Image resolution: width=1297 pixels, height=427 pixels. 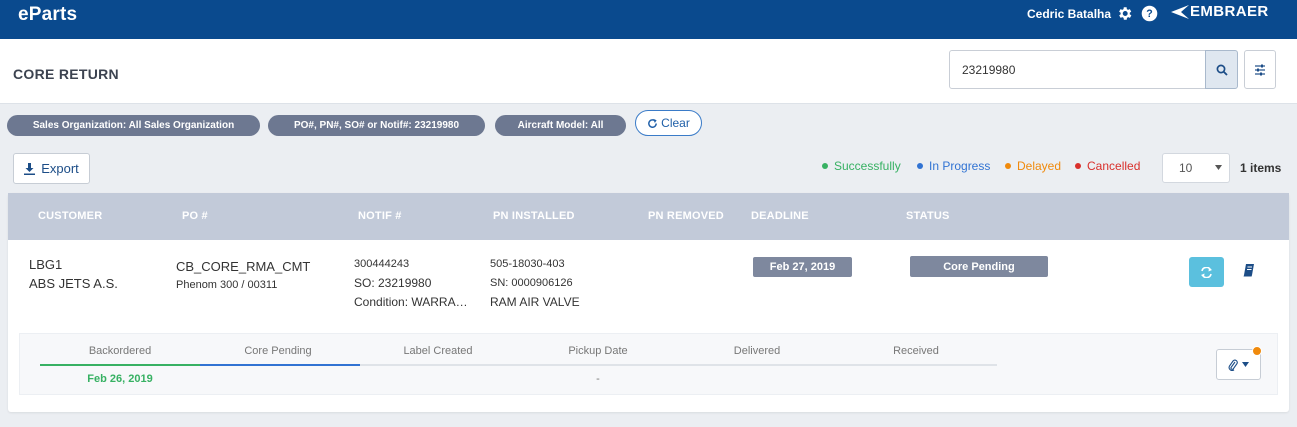 I want to click on column-header-po: PO #, so click(x=195, y=216).